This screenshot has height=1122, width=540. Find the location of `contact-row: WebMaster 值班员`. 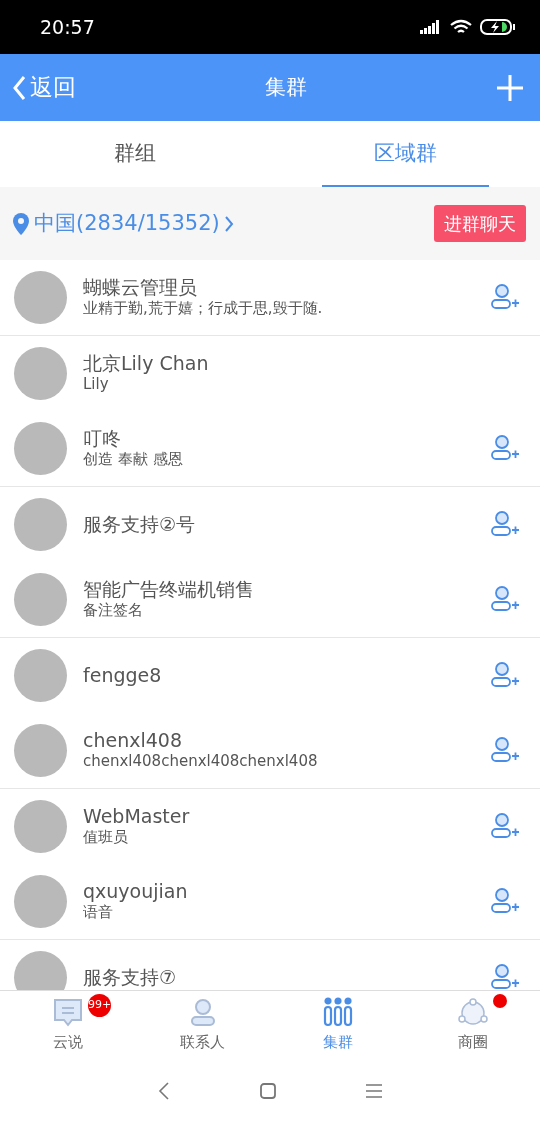

contact-row: WebMaster 值班员 is located at coordinates (270, 826).